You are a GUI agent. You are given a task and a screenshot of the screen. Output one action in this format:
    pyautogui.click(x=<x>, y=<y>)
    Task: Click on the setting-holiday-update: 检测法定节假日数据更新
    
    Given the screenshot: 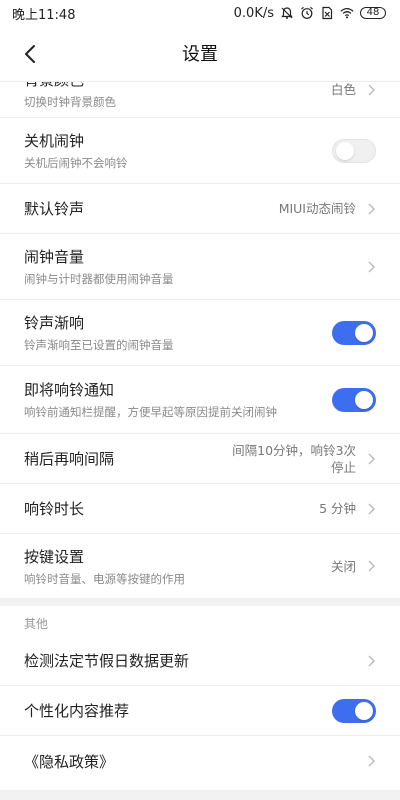 What is the action you would take?
    pyautogui.click(x=200, y=661)
    